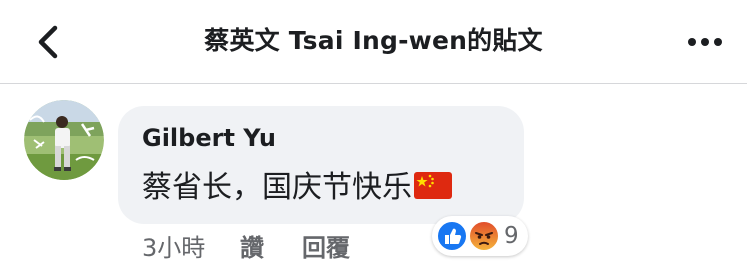 The image size is (747, 278). I want to click on comment-author: Gilbert Yu, so click(209, 138).